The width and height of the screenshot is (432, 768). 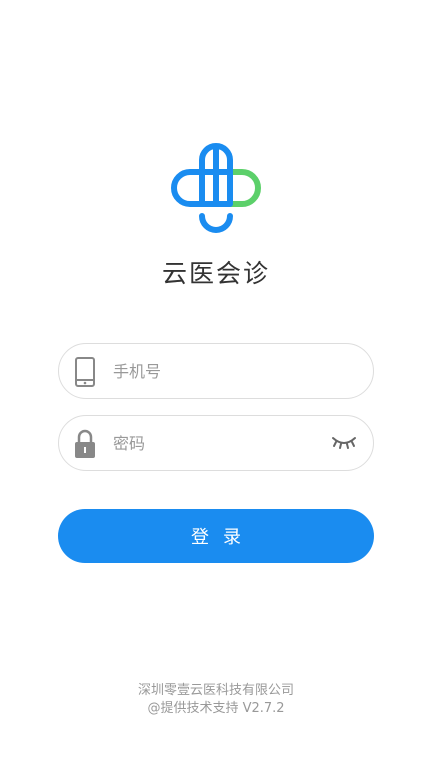 What do you see at coordinates (215, 273) in the screenshot?
I see `app-title: 云医会诊` at bounding box center [215, 273].